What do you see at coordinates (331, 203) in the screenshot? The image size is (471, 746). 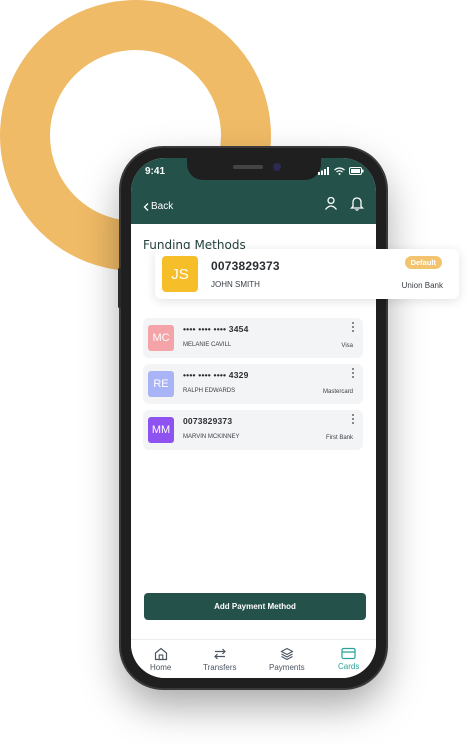 I see `profile-icon` at bounding box center [331, 203].